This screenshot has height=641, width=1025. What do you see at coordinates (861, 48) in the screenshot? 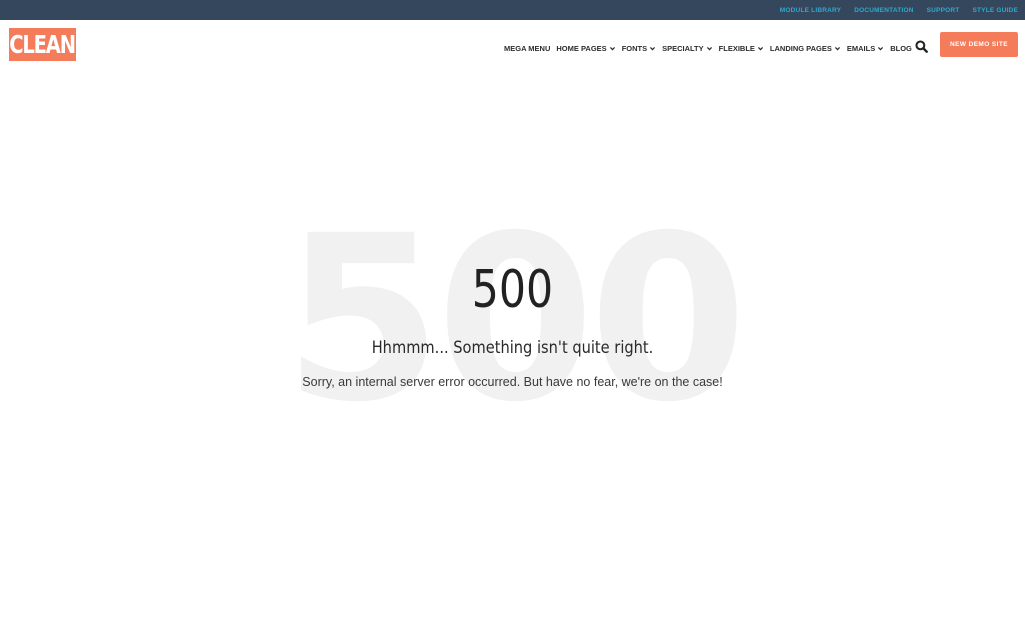
I see `nav-item-label: EMAILS` at bounding box center [861, 48].